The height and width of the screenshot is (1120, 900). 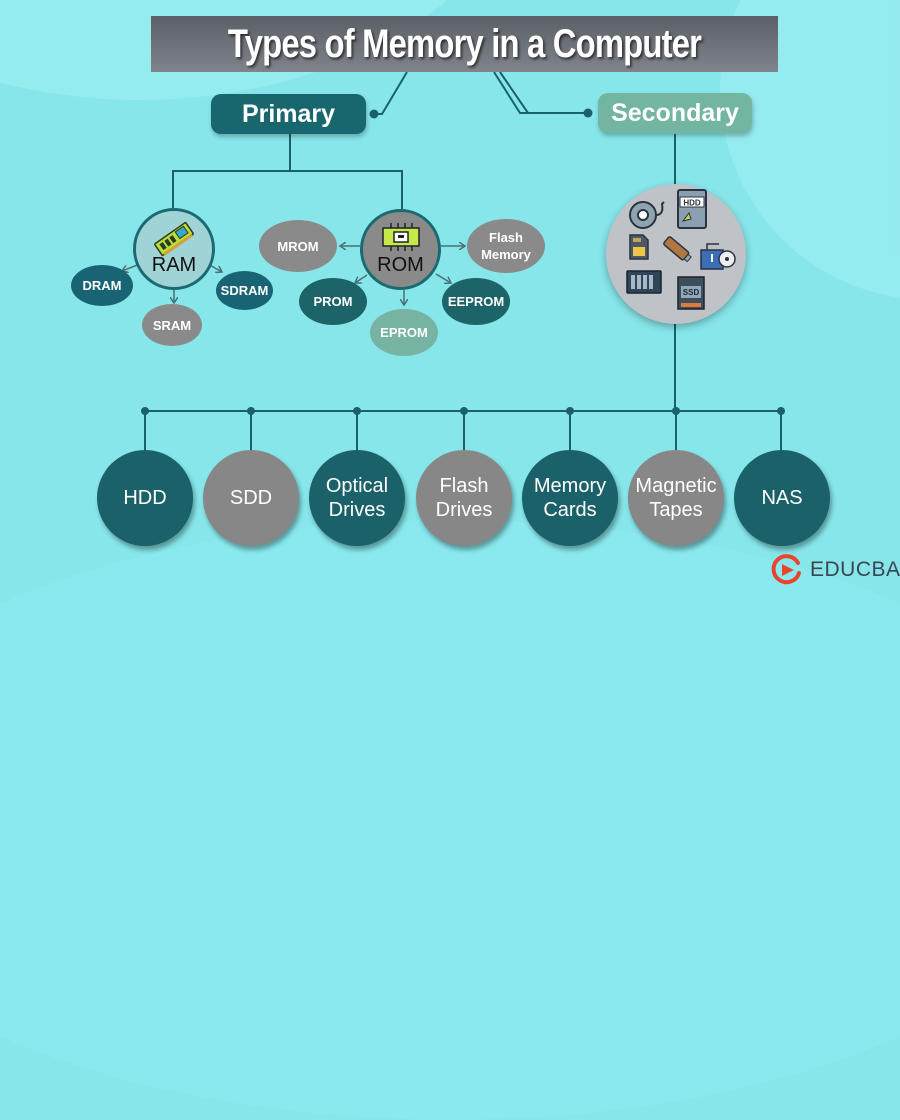 I want to click on hdd-node: HDD, so click(x=145, y=498).